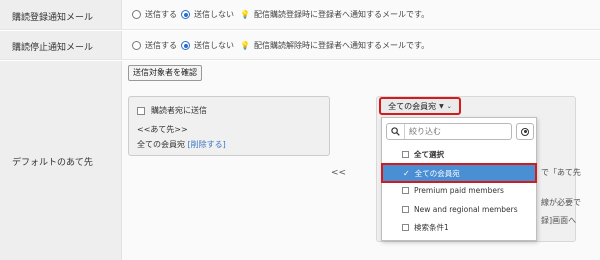 This screenshot has width=600, height=260. I want to click on subscribe-mail-nosend-radio, so click(185, 14).